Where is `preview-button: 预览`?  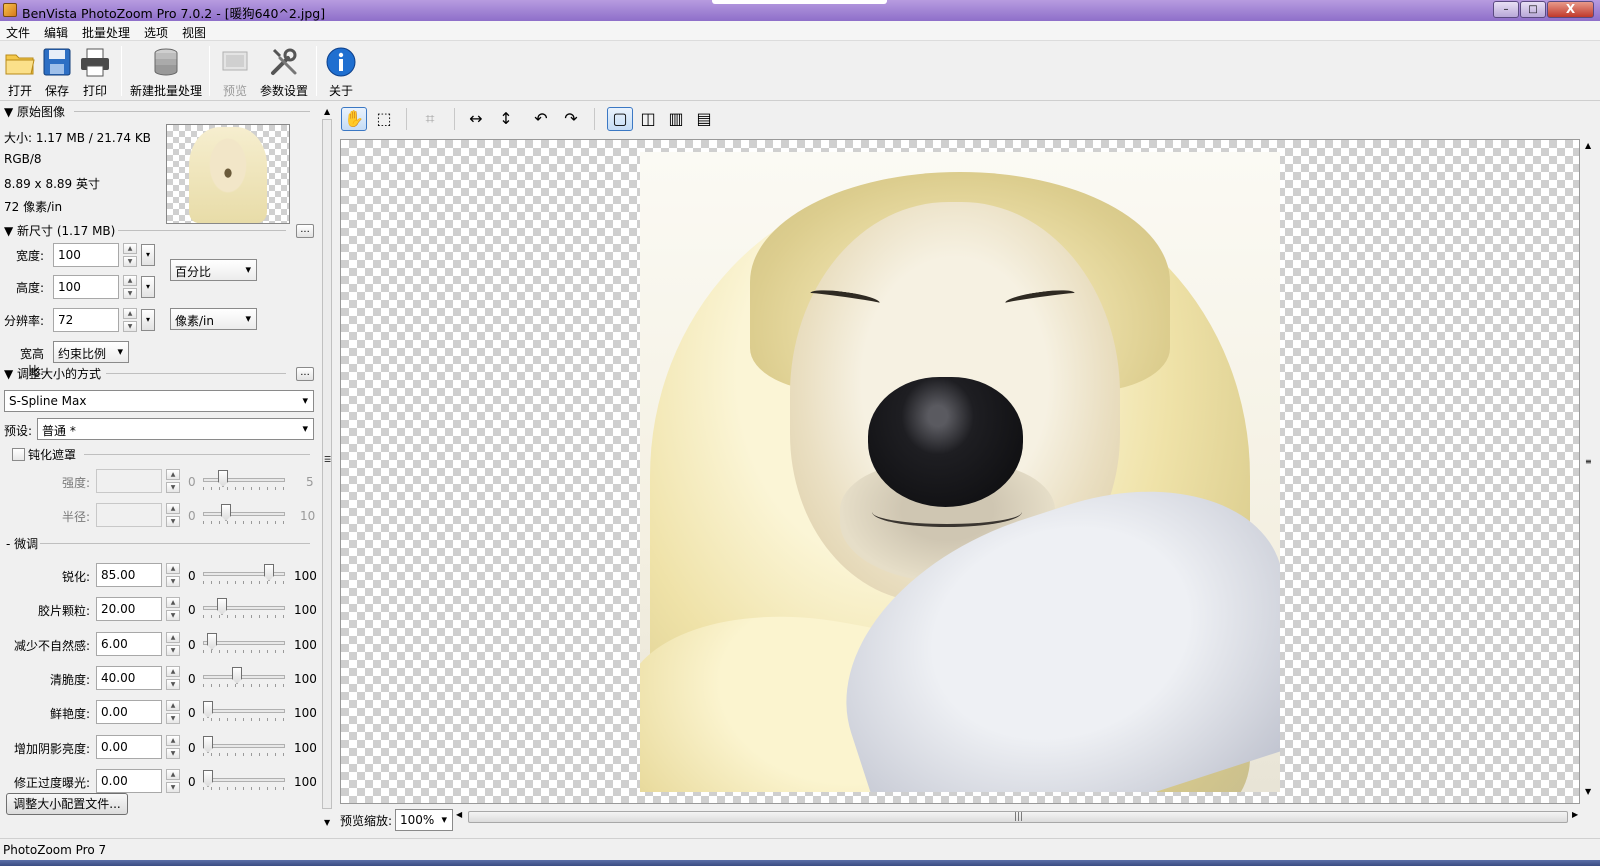 preview-button: 预览 is located at coordinates (235, 72).